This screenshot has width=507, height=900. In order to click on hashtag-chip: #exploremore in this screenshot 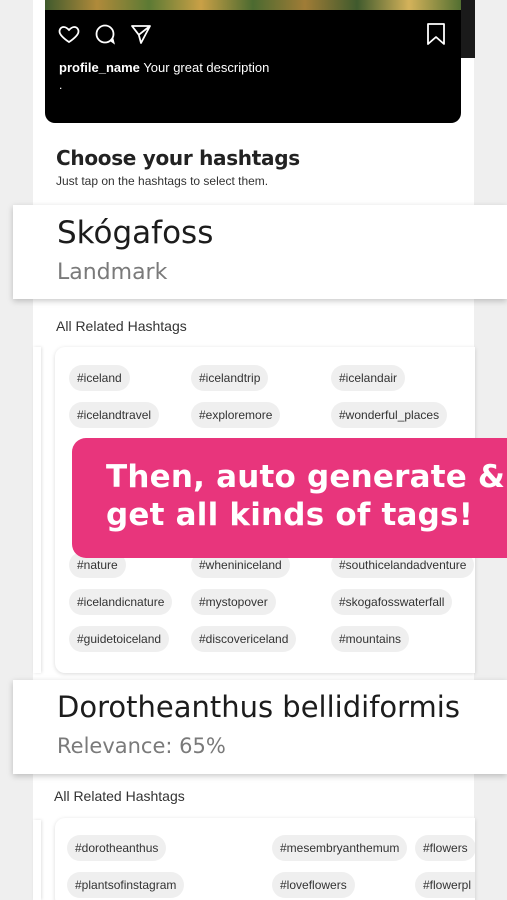, I will do `click(236, 415)`.